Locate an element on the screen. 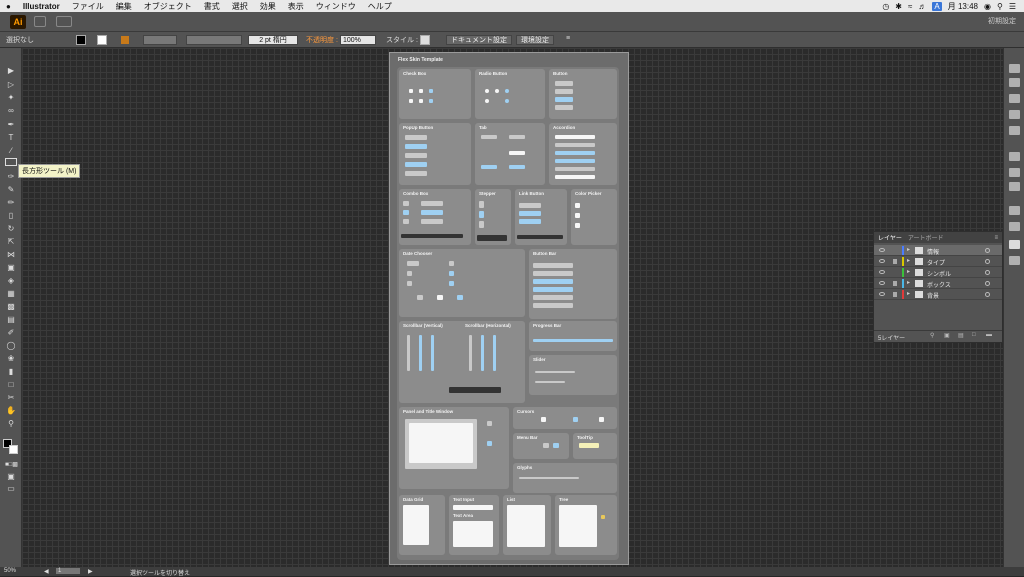 The width and height of the screenshot is (1024, 577). free-transform-tool-icon: ▣ is located at coordinates (11, 268).